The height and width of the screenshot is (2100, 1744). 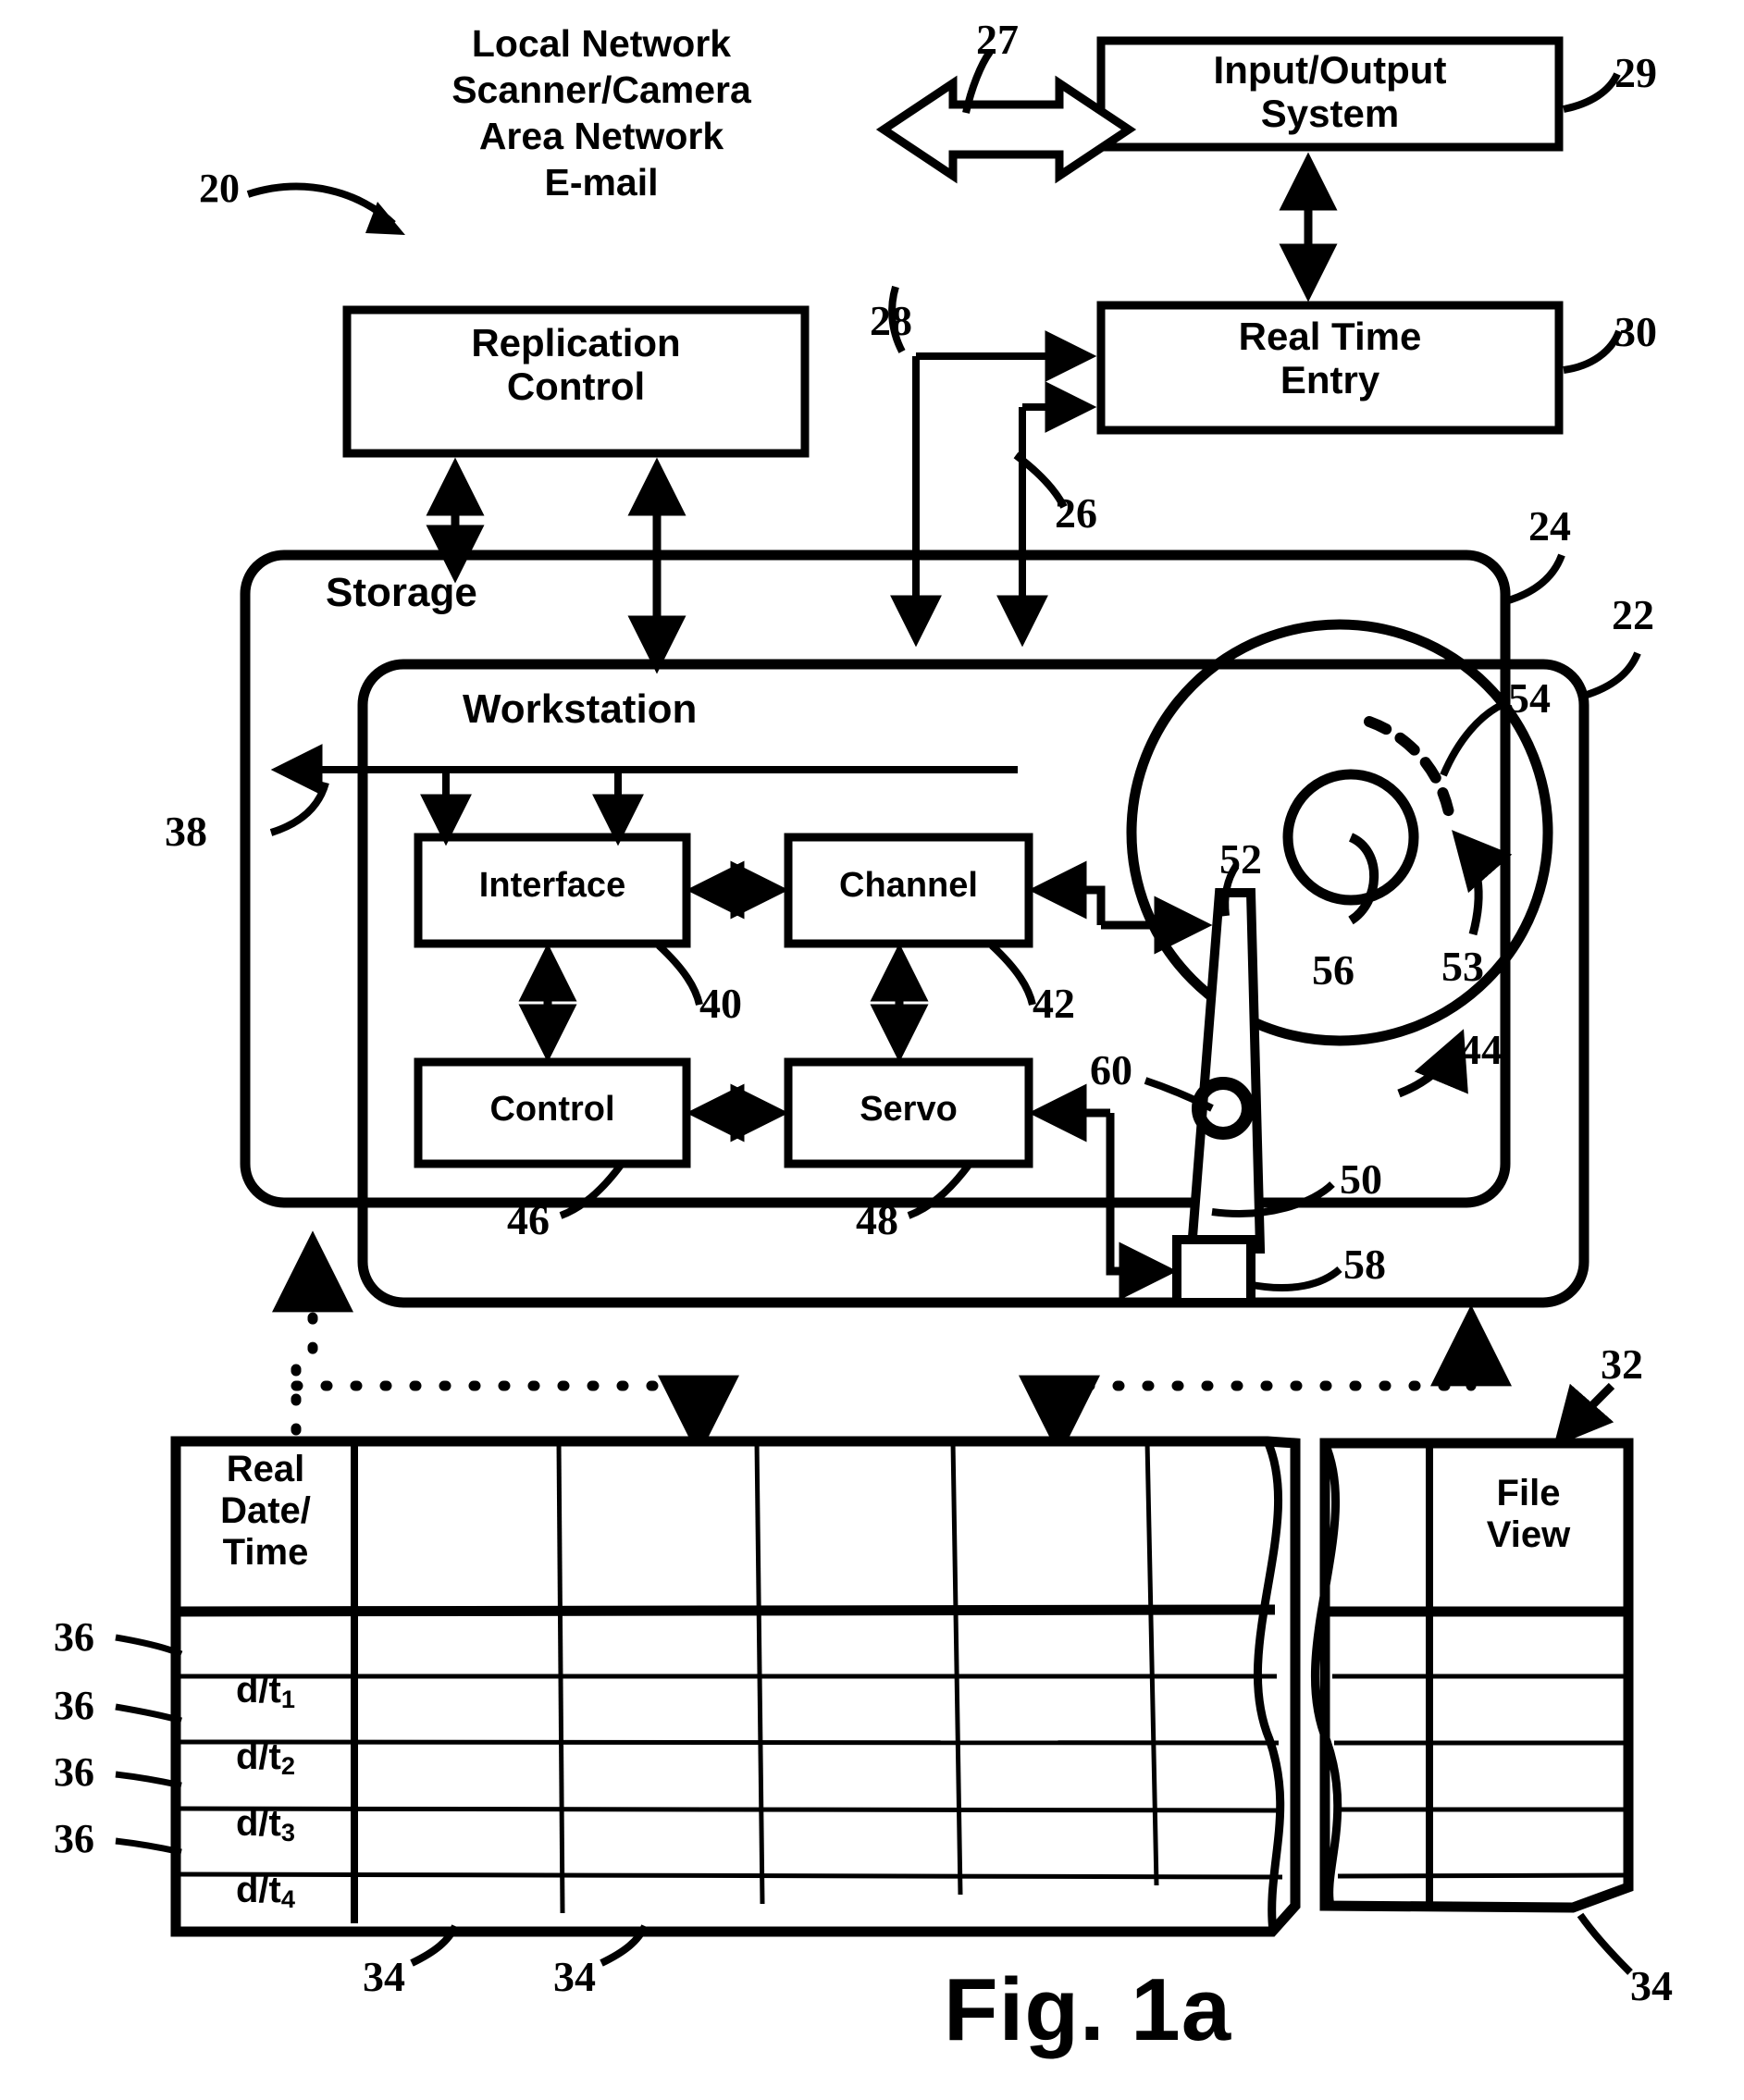 I want to click on interface-label: Interface, so click(x=552, y=885).